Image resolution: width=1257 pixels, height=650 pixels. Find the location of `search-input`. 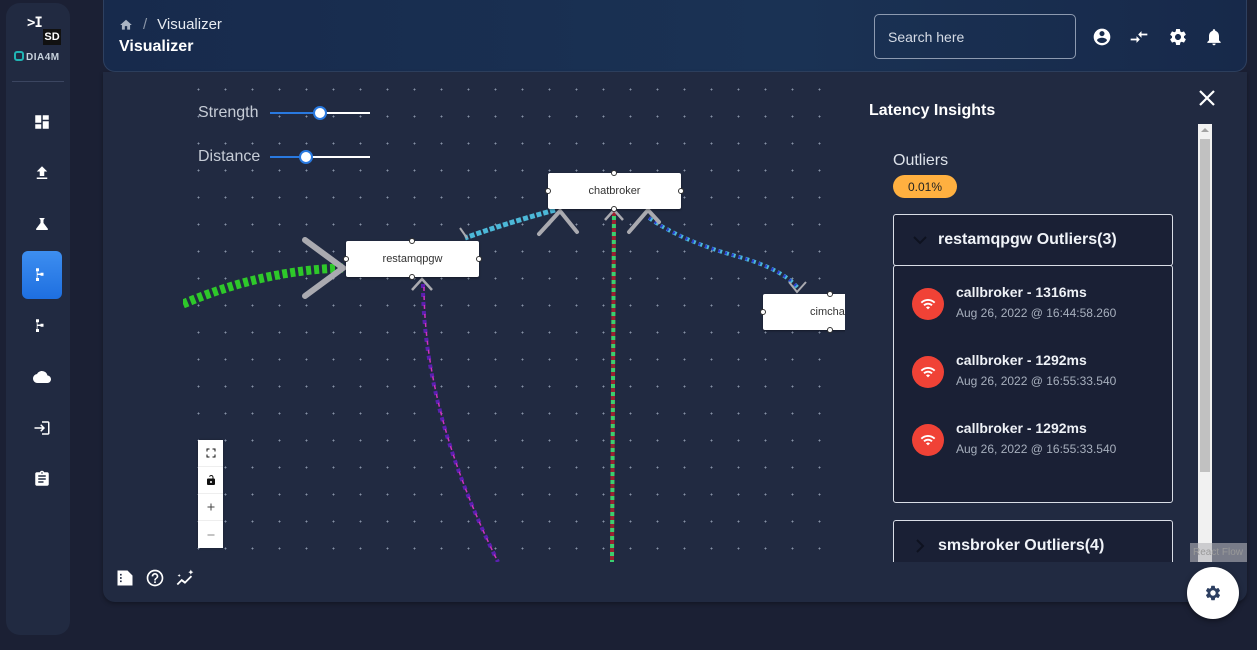

search-input is located at coordinates (975, 36).